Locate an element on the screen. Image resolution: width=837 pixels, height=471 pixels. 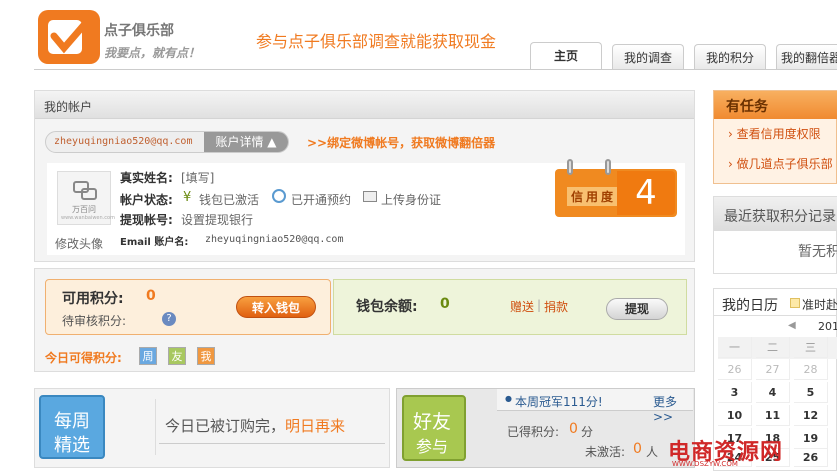
task-item-label: 做几道点子俱乐部 is located at coordinates (784, 164).